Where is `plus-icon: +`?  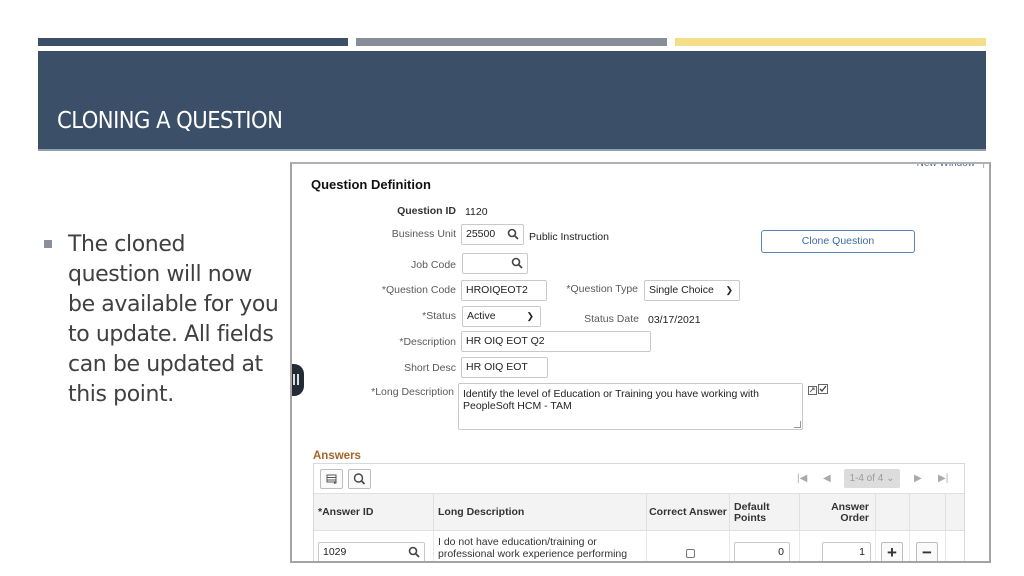 plus-icon: + is located at coordinates (892, 552).